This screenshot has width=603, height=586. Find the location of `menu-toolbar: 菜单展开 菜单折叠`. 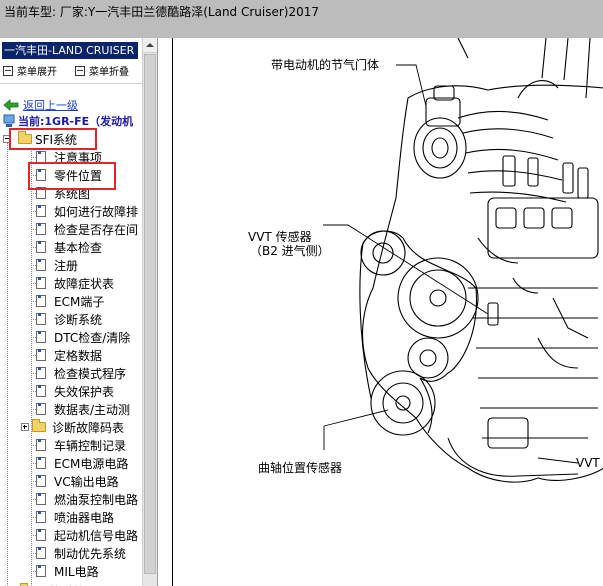

menu-toolbar: 菜单展开 菜单折叠 is located at coordinates (71, 71).